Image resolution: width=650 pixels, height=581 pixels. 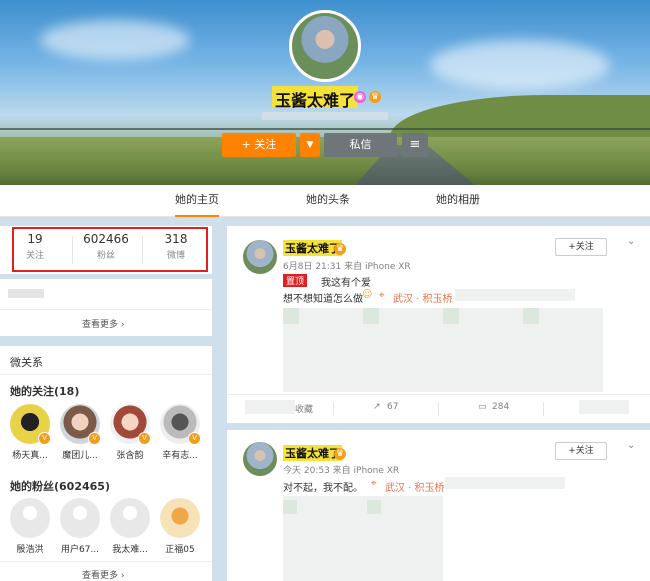 I want to click on following-user: V 张含韵, so click(x=130, y=432).